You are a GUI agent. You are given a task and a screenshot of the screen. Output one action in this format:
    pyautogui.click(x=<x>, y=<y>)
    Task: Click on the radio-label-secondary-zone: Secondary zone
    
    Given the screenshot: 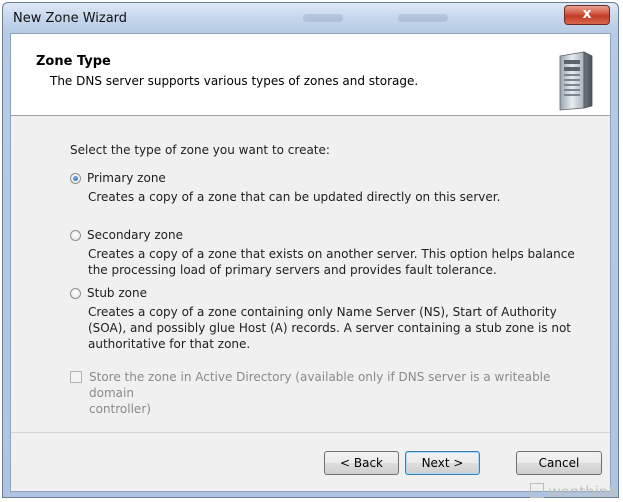 What is the action you would take?
    pyautogui.click(x=135, y=235)
    